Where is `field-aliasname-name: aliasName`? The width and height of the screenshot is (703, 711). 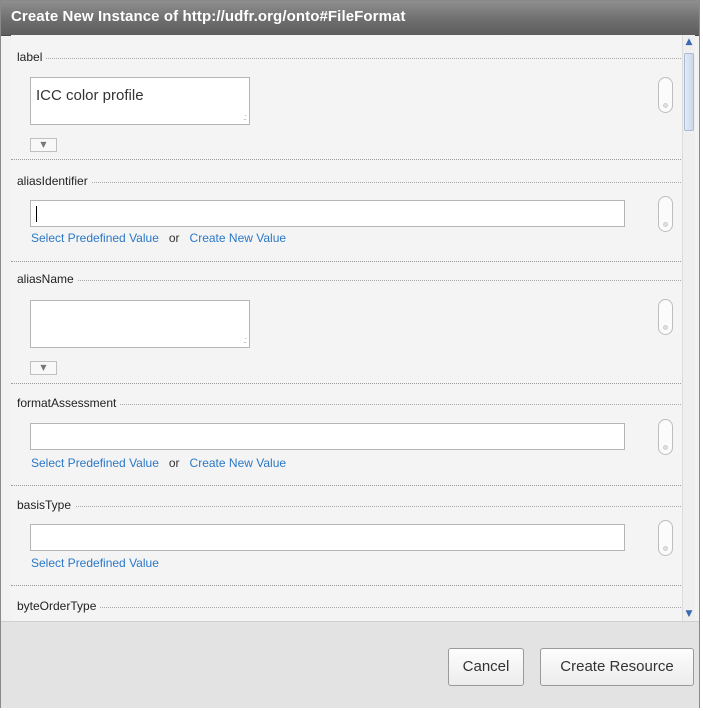 field-aliasname-name: aliasName is located at coordinates (47, 279).